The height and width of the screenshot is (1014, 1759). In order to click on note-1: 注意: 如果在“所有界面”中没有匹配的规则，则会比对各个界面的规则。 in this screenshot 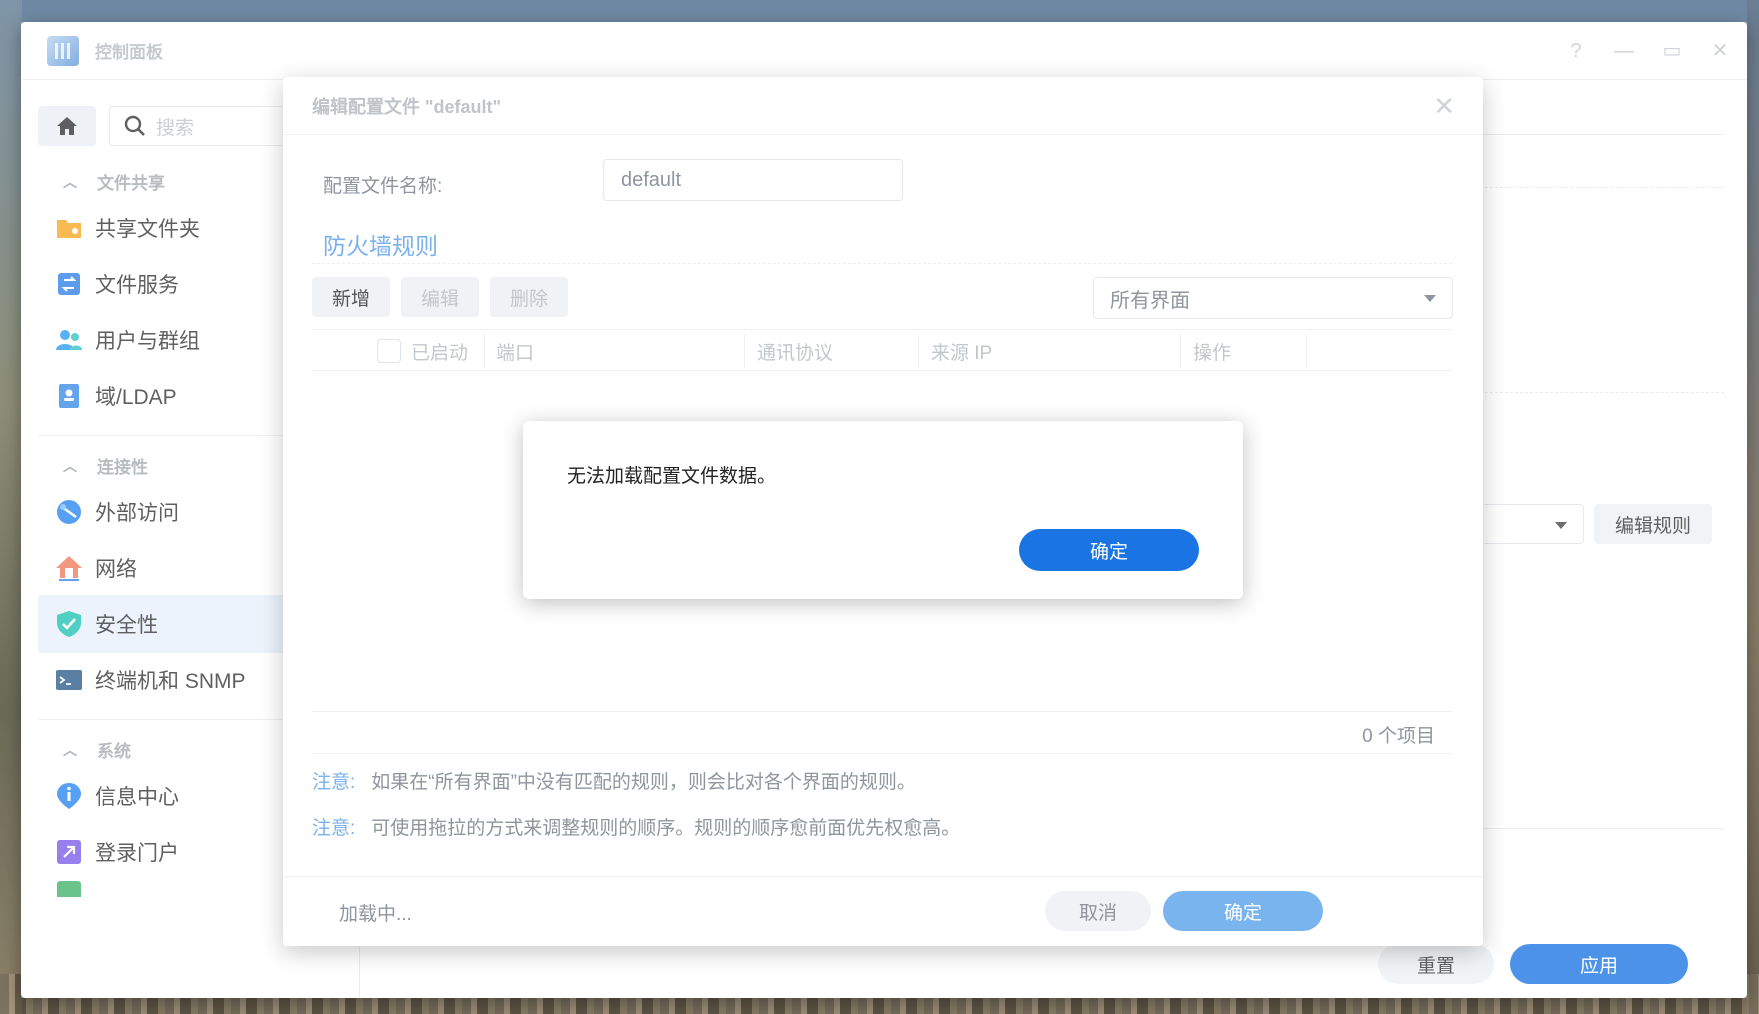, I will do `click(614, 780)`.